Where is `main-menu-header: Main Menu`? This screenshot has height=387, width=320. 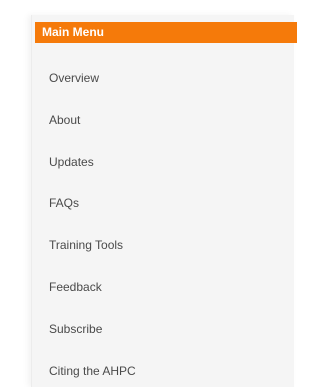
main-menu-header: Main Menu is located at coordinates (166, 32).